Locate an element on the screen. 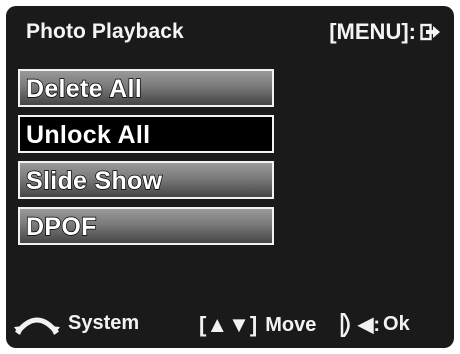  system-hint: System is located at coordinates (76, 323).